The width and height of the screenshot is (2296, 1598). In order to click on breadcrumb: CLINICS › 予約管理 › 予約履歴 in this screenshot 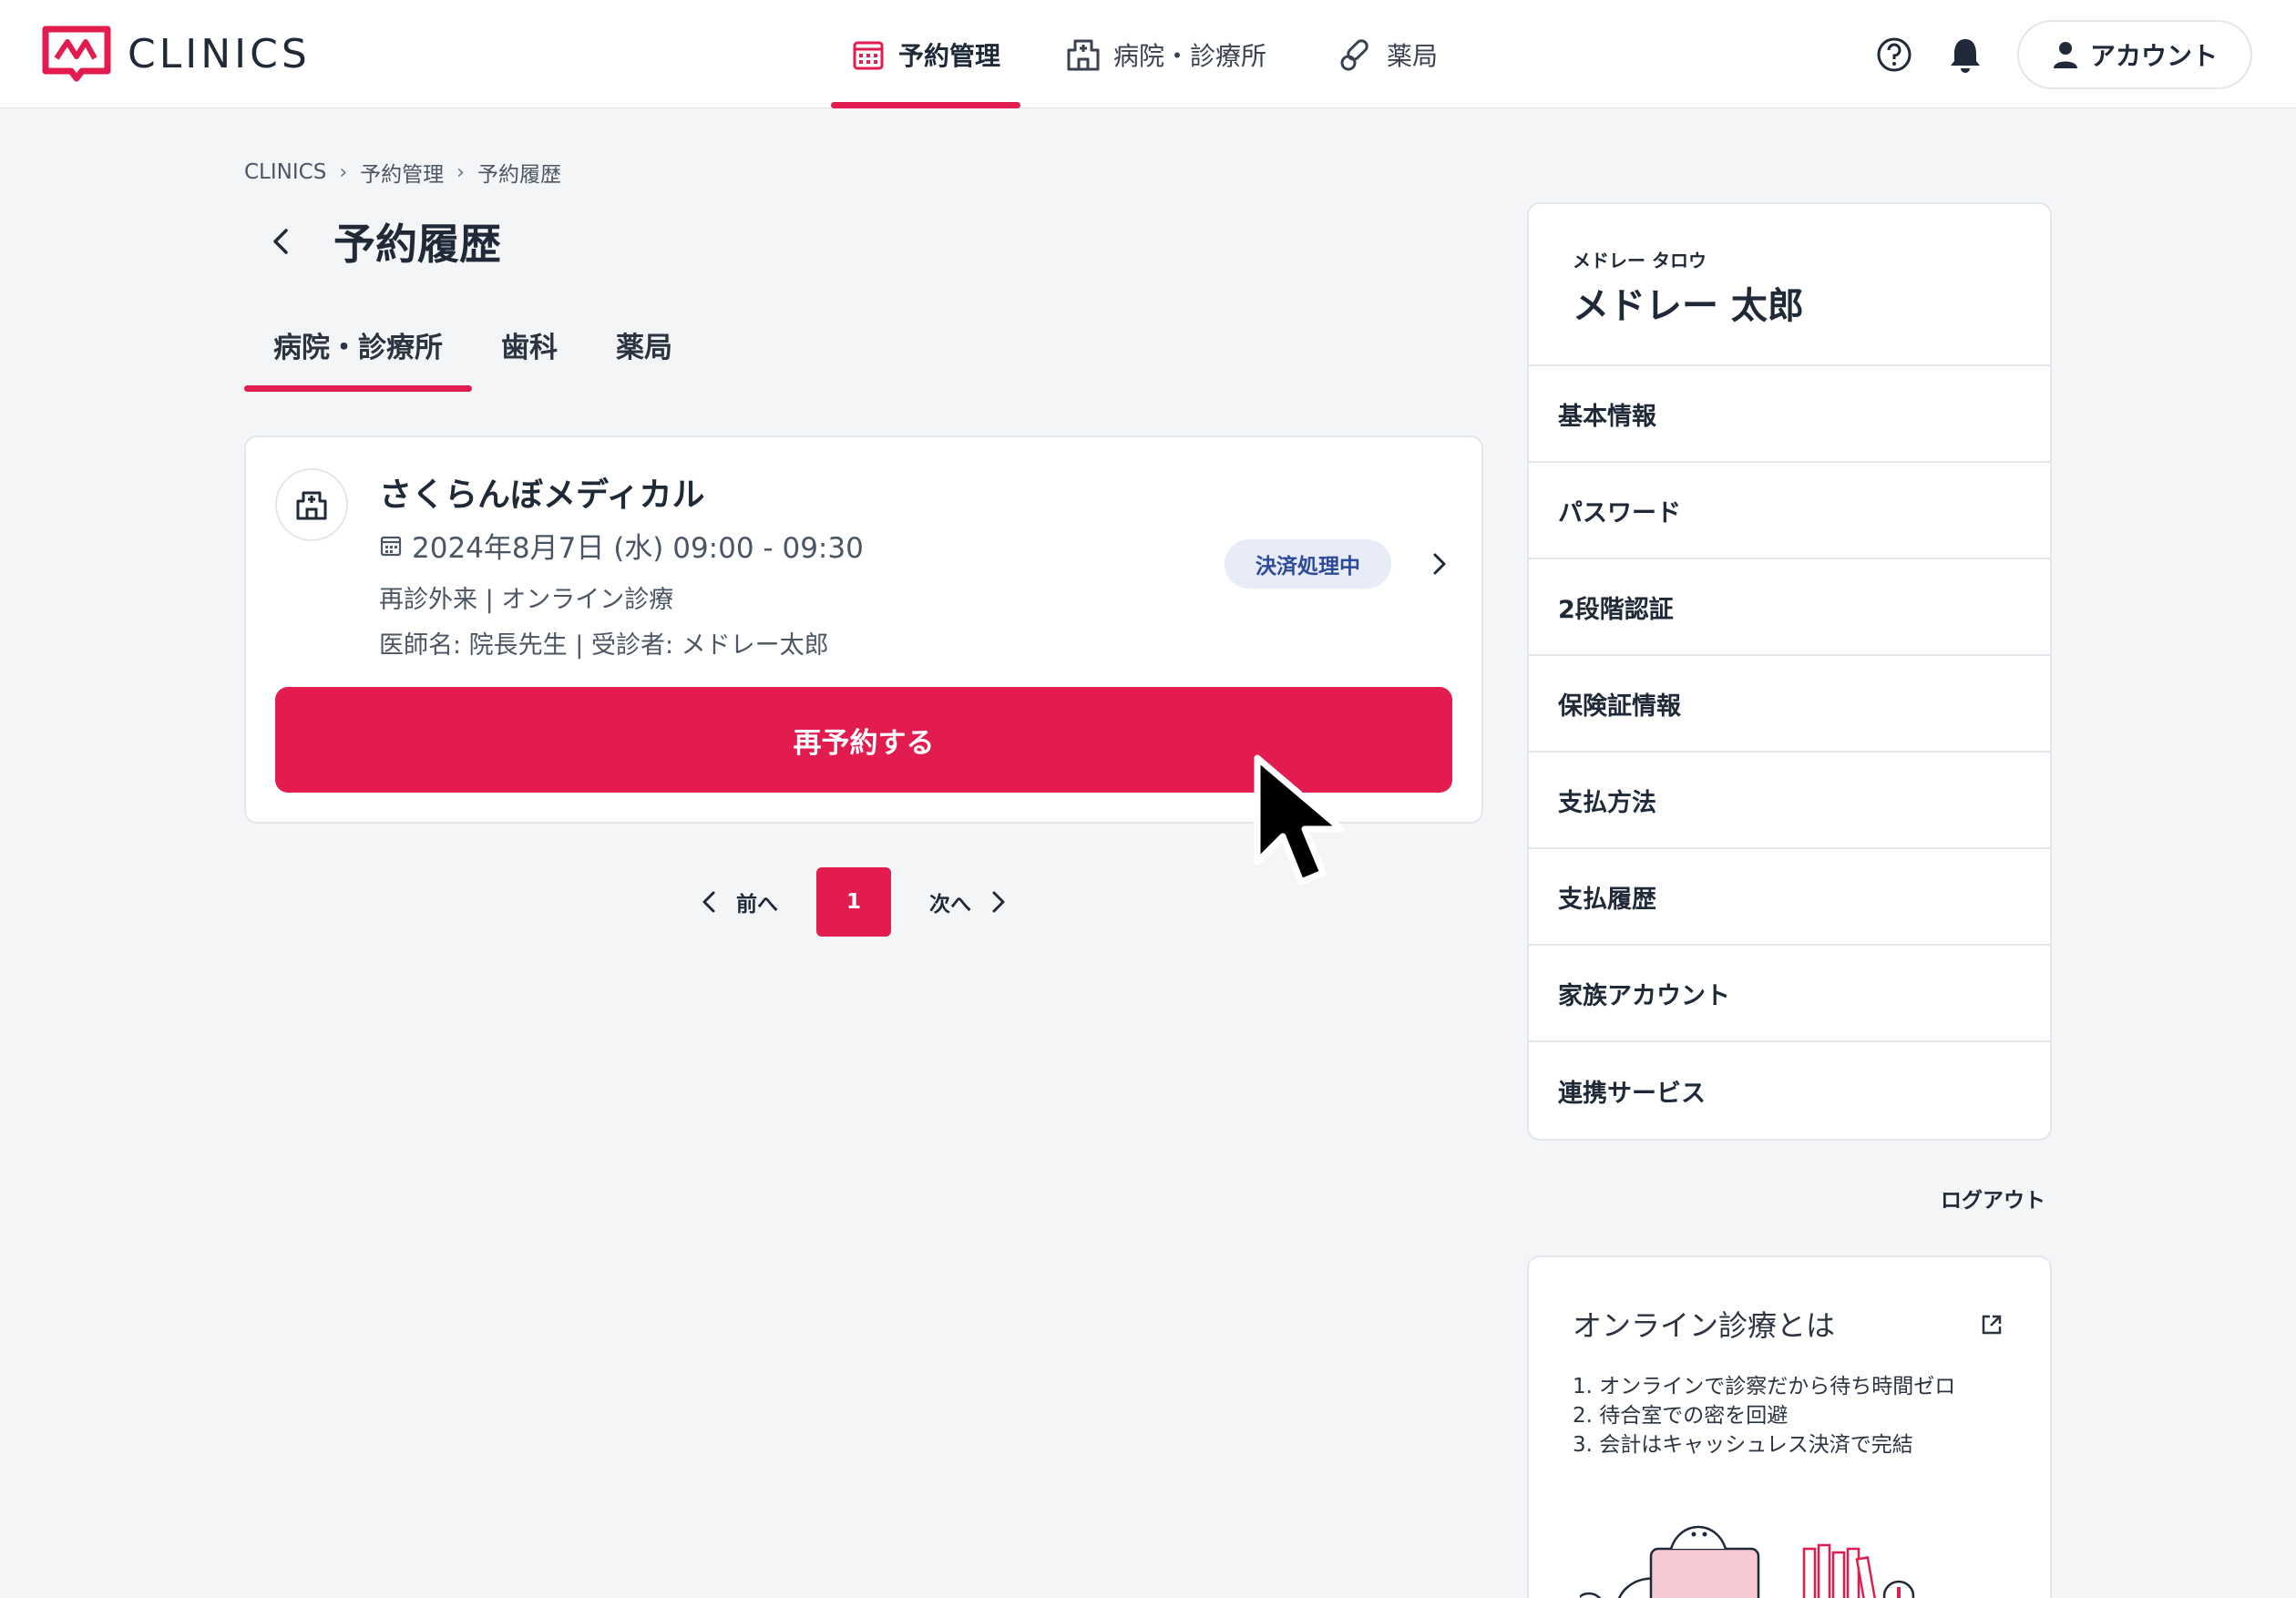, I will do `click(403, 172)`.